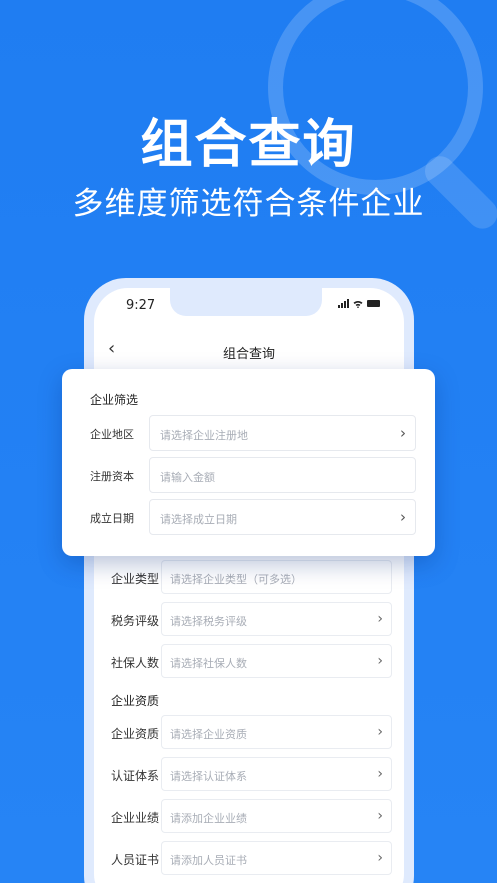  Describe the element at coordinates (135, 579) in the screenshot. I see `row-label: 企业类型` at that location.